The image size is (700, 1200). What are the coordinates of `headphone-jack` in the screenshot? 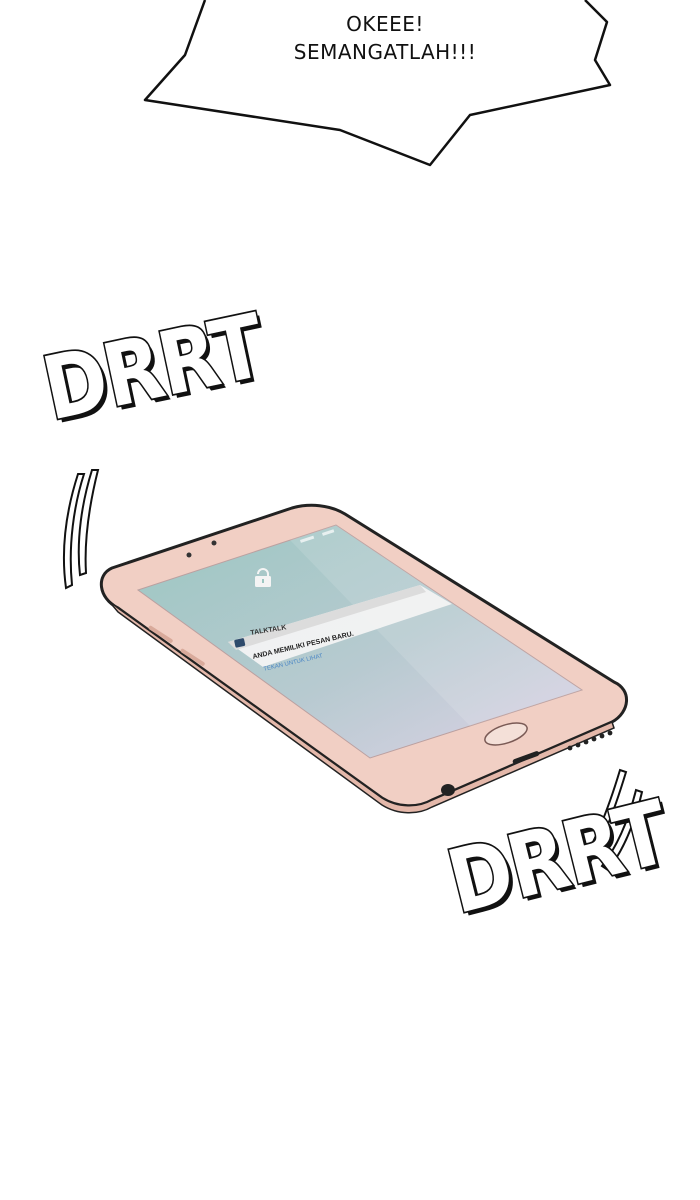 It's located at (448, 790).